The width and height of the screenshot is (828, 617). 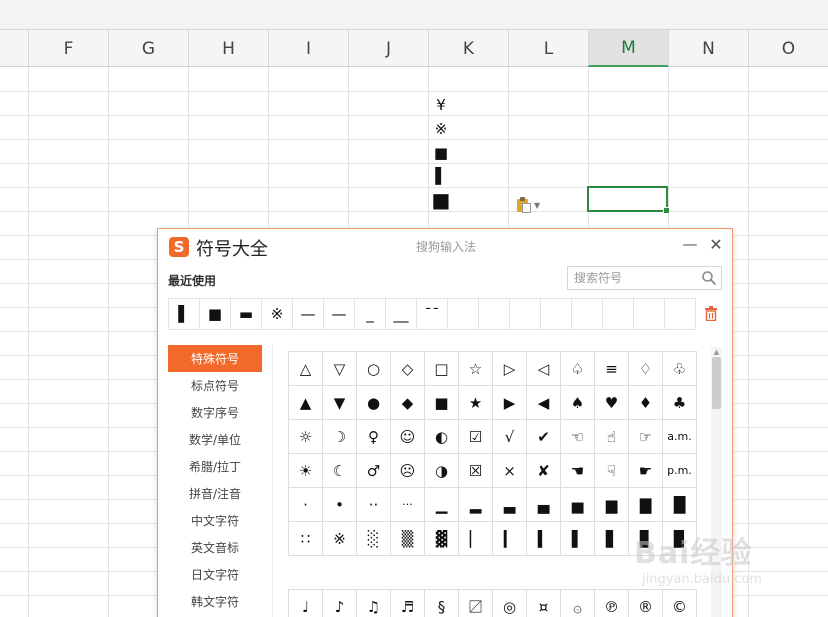 What do you see at coordinates (468, 48) in the screenshot?
I see `column-header-k: K` at bounding box center [468, 48].